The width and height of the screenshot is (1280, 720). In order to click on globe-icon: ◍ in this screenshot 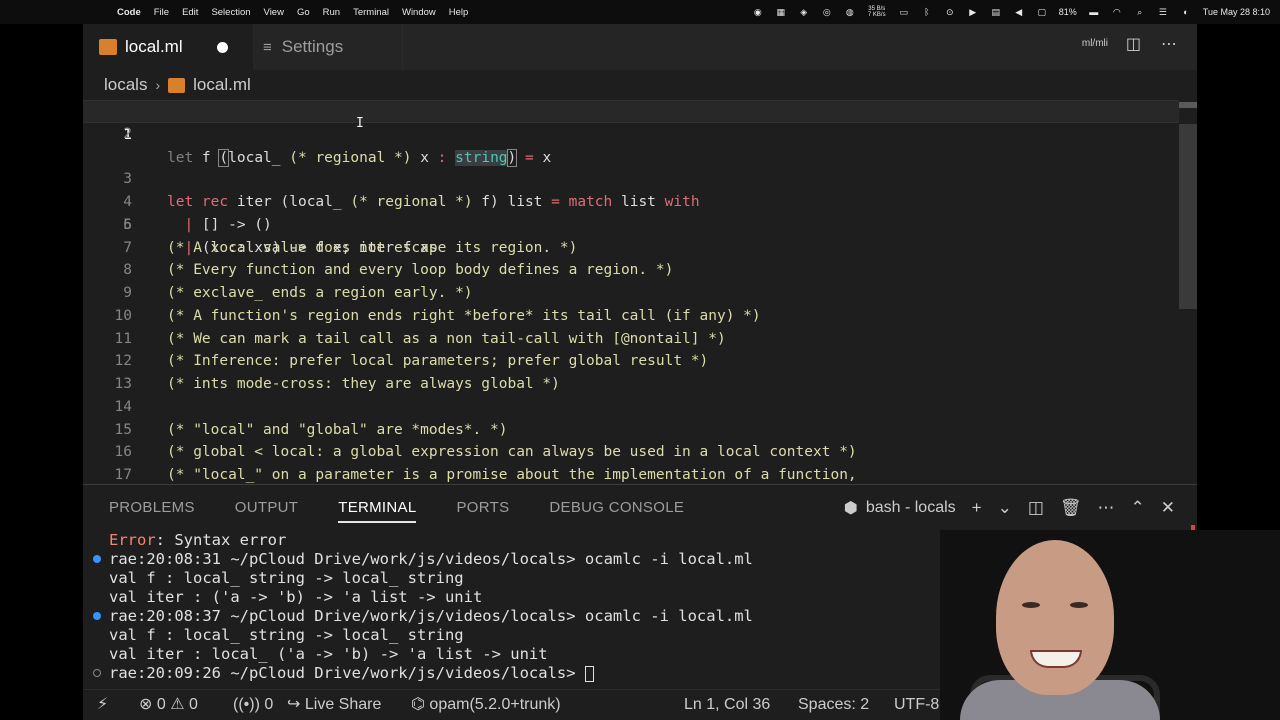, I will do `click(850, 12)`.